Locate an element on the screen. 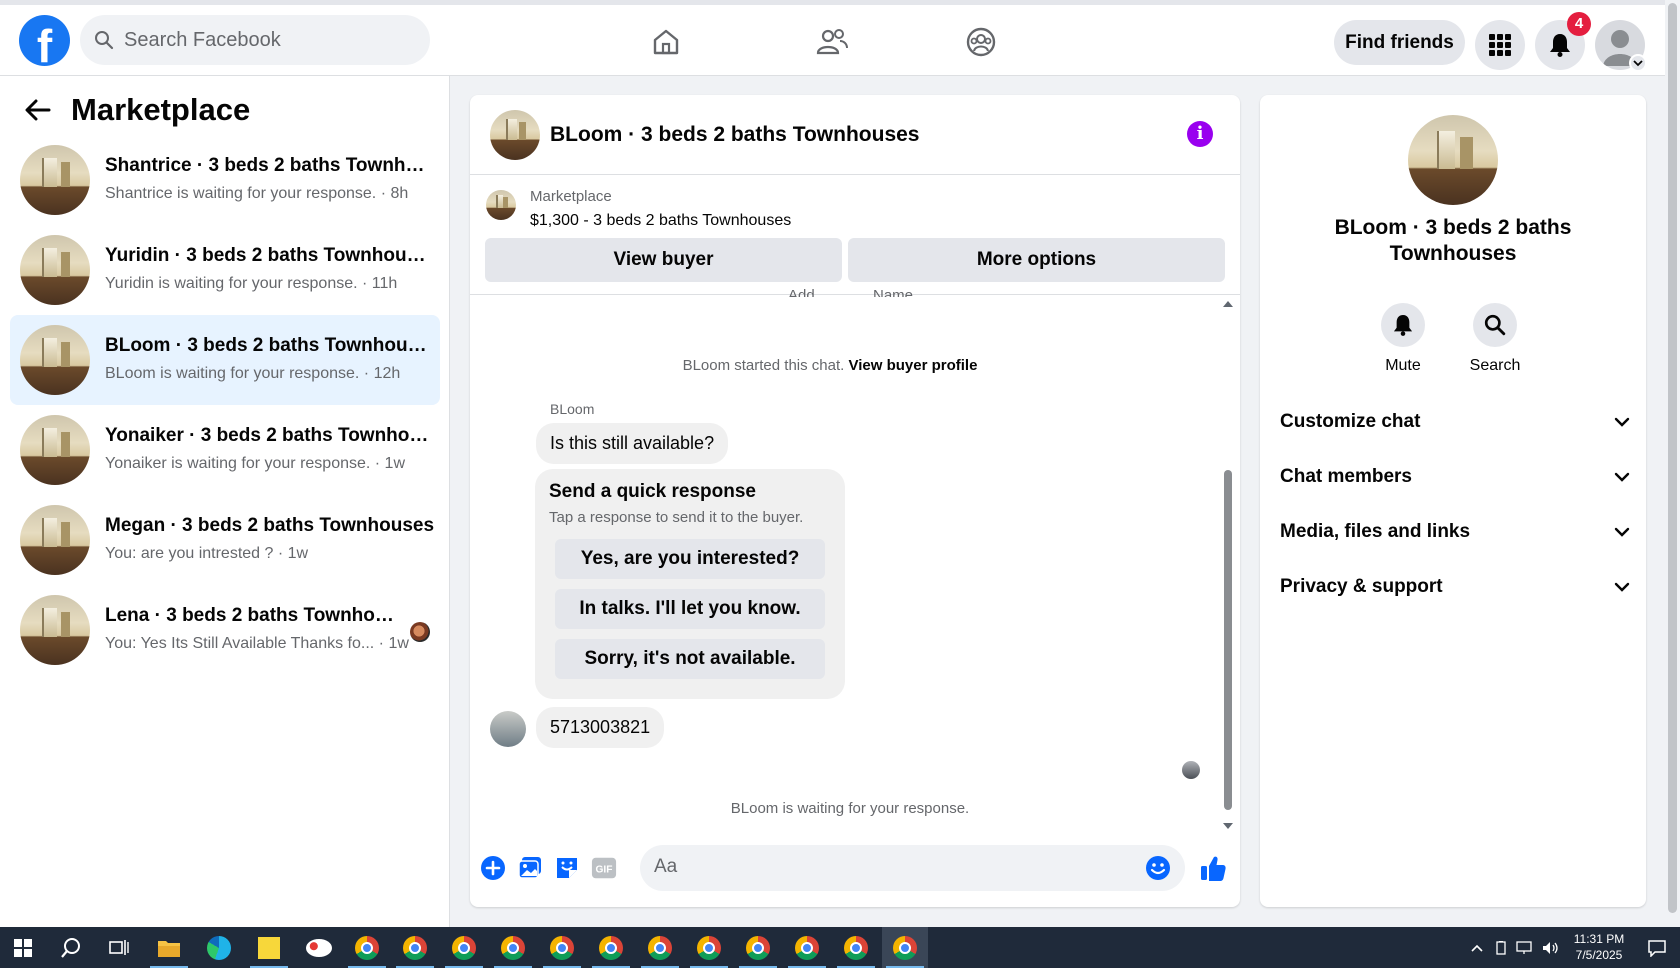 Image resolution: width=1680 pixels, height=968 pixels. info-icon: i is located at coordinates (1200, 134).